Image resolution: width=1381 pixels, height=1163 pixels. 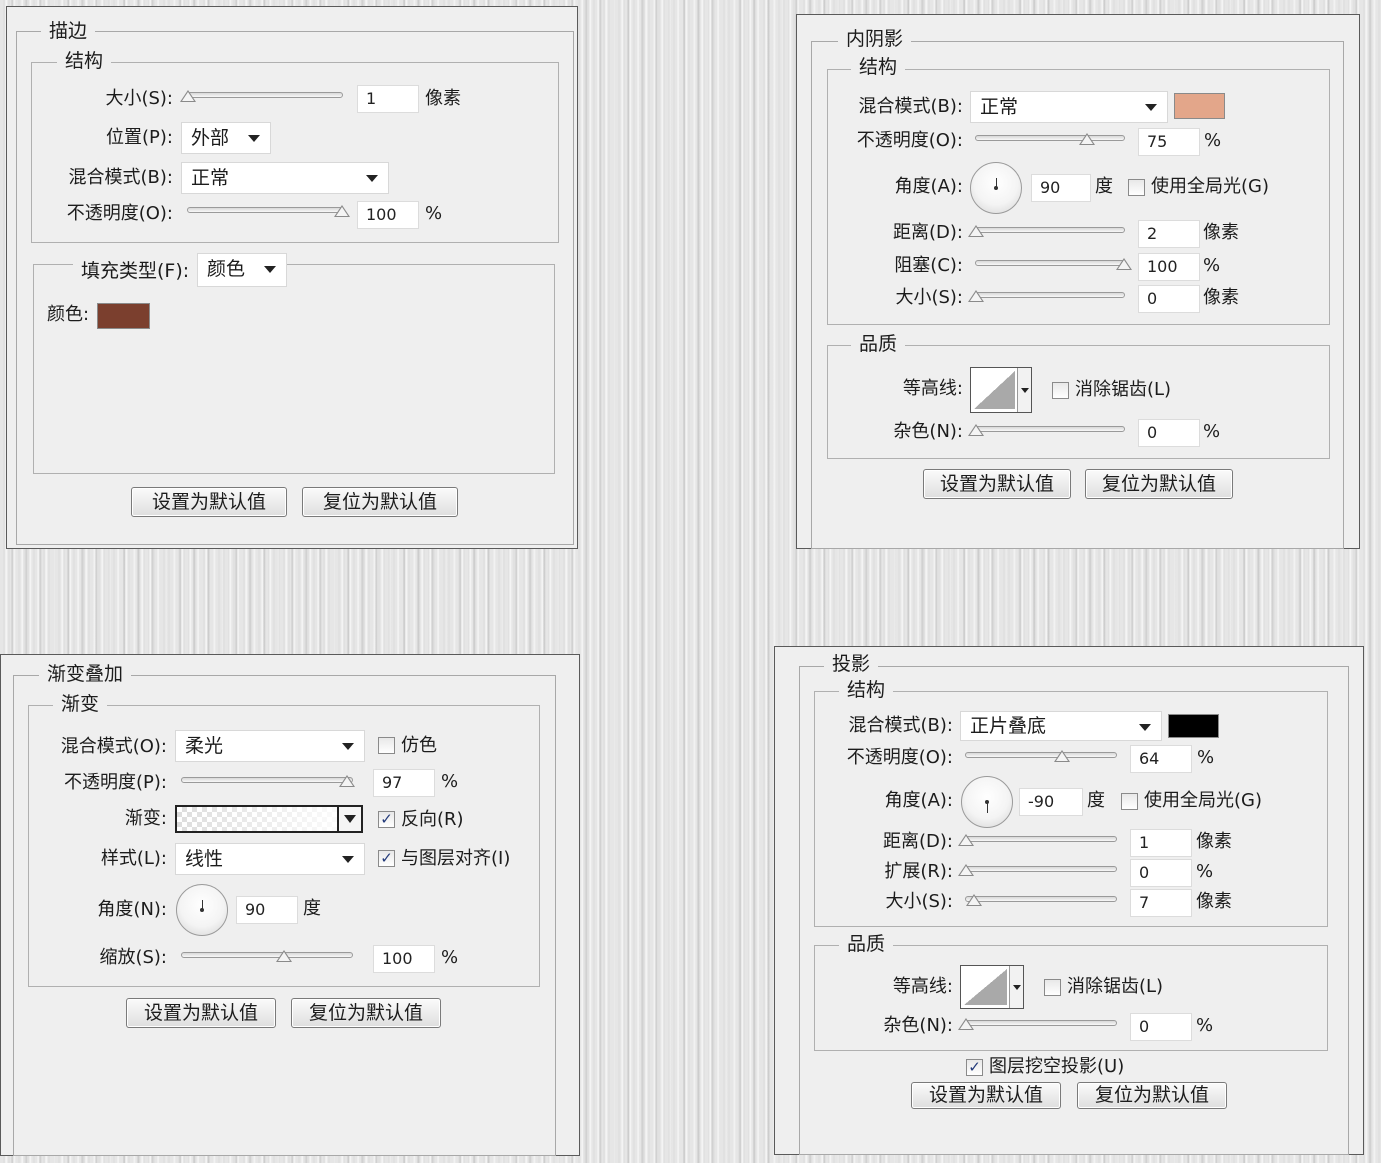 I want to click on inner-shadow-opacity-input: 75, so click(x=1169, y=142).